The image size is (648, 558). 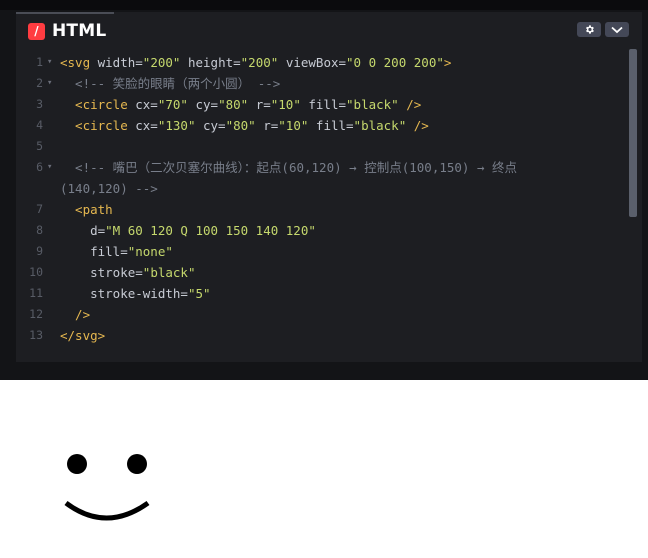 What do you see at coordinates (128, 272) in the screenshot?
I see `code-text: stroke="black"` at bounding box center [128, 272].